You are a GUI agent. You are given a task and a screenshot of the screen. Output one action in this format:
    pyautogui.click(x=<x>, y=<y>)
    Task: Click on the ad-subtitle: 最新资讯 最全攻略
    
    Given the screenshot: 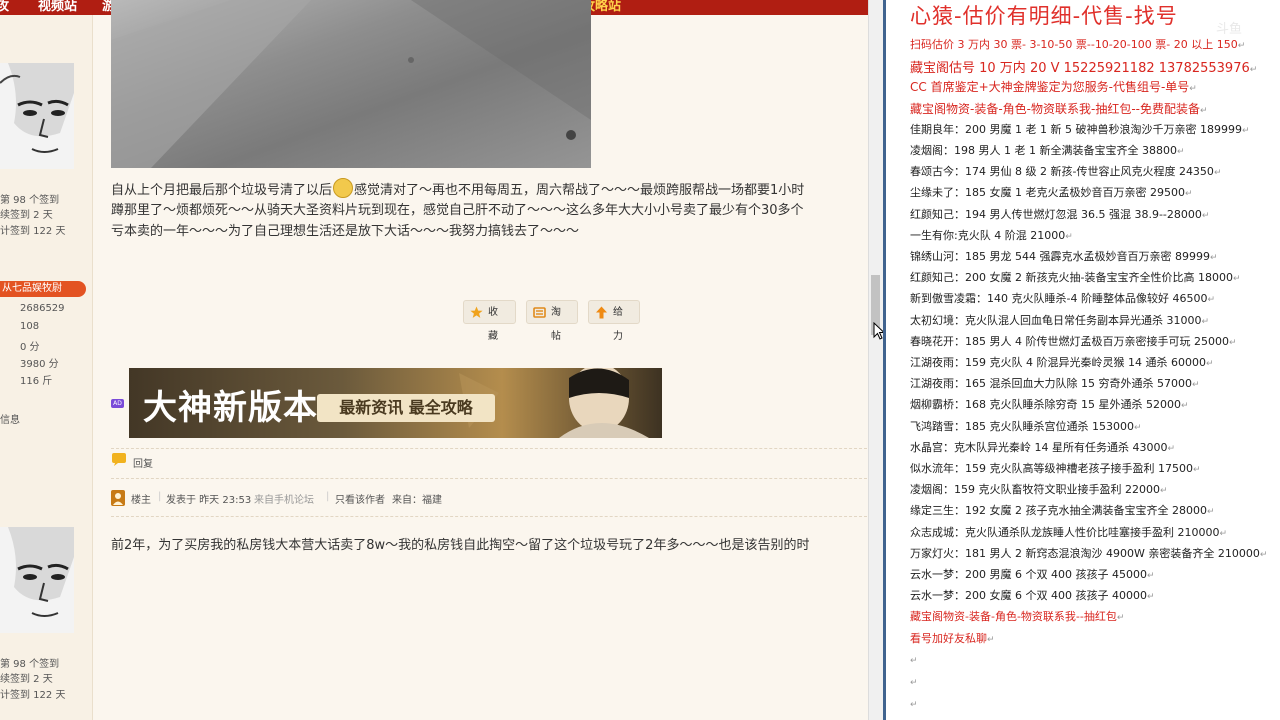 What is the action you would take?
    pyautogui.click(x=406, y=408)
    